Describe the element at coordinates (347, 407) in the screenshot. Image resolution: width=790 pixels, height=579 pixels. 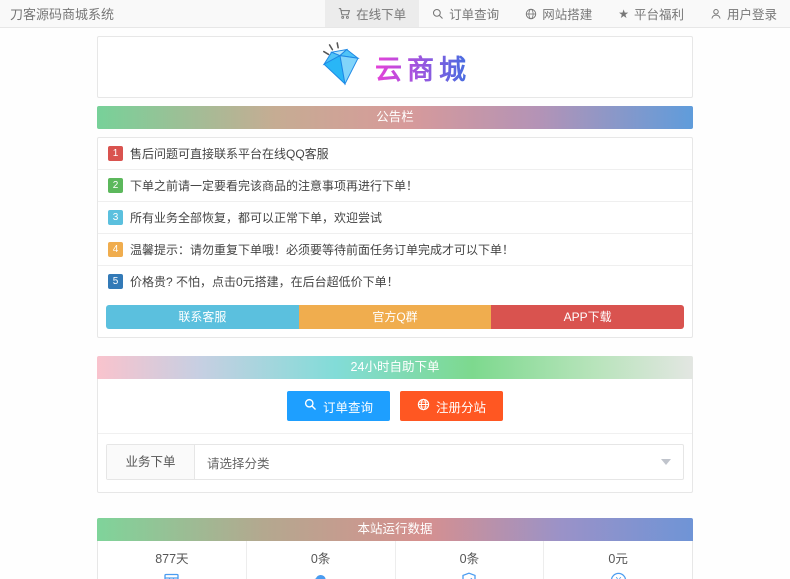
I see `order-query-button-label: 订单查询` at that location.